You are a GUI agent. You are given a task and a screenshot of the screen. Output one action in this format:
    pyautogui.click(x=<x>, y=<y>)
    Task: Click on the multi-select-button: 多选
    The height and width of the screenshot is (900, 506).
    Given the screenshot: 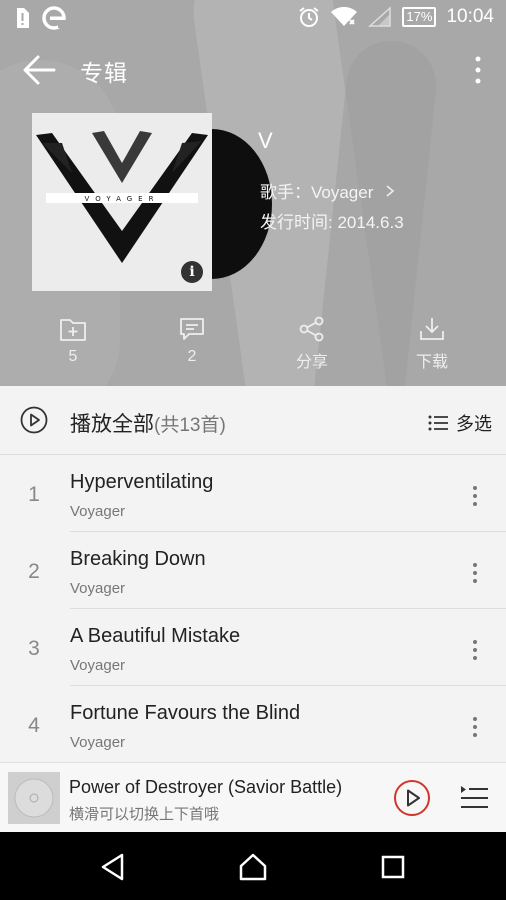 What is the action you would take?
    pyautogui.click(x=460, y=423)
    